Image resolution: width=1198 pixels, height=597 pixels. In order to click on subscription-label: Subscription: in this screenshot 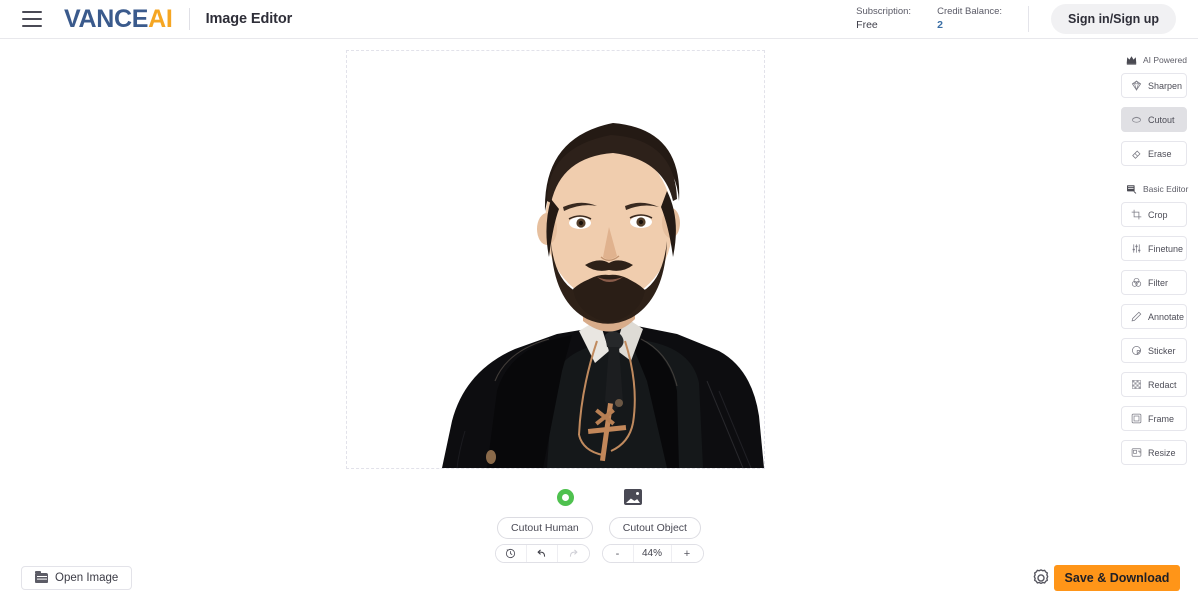, I will do `click(884, 11)`.